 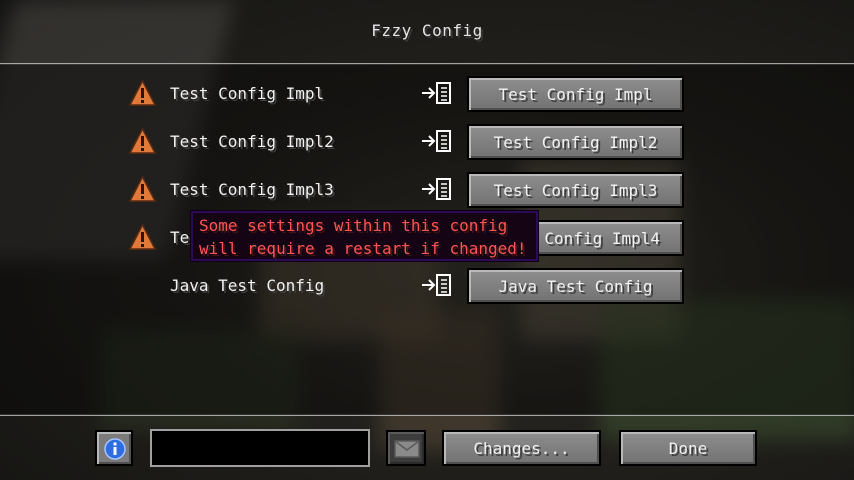 I want to click on tooltip-line: Some settings within this config, so click(x=353, y=225).